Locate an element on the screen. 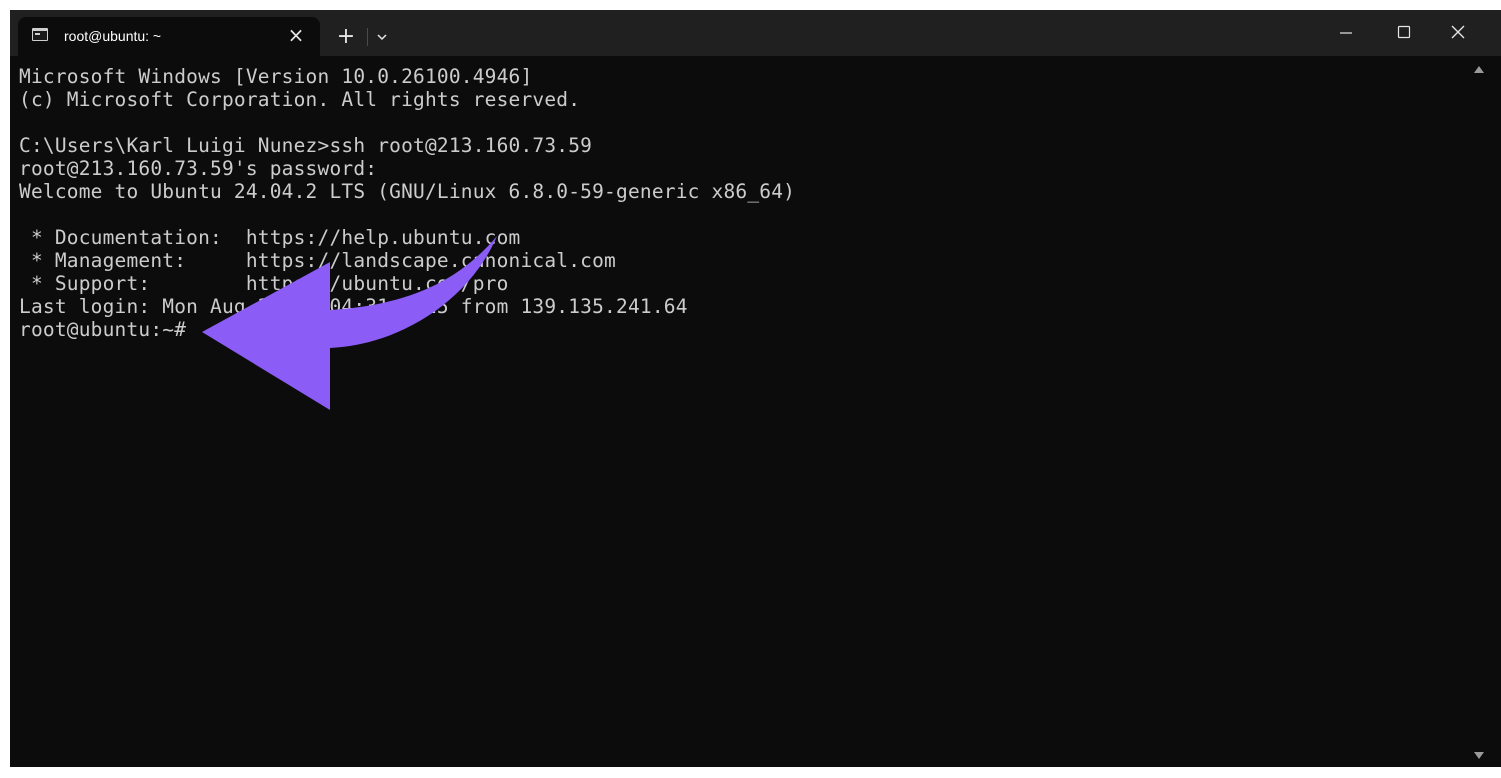  scrollbar is located at coordinates (1485, 411).